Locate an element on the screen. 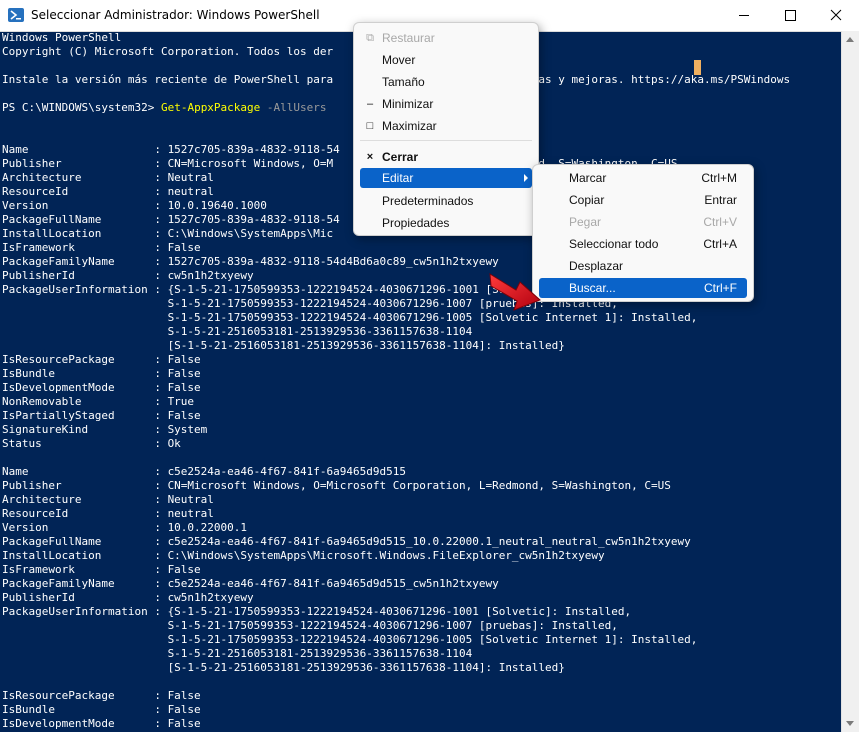  edit-menu-item-buscar: Buscar... Ctrl+F is located at coordinates (643, 288).